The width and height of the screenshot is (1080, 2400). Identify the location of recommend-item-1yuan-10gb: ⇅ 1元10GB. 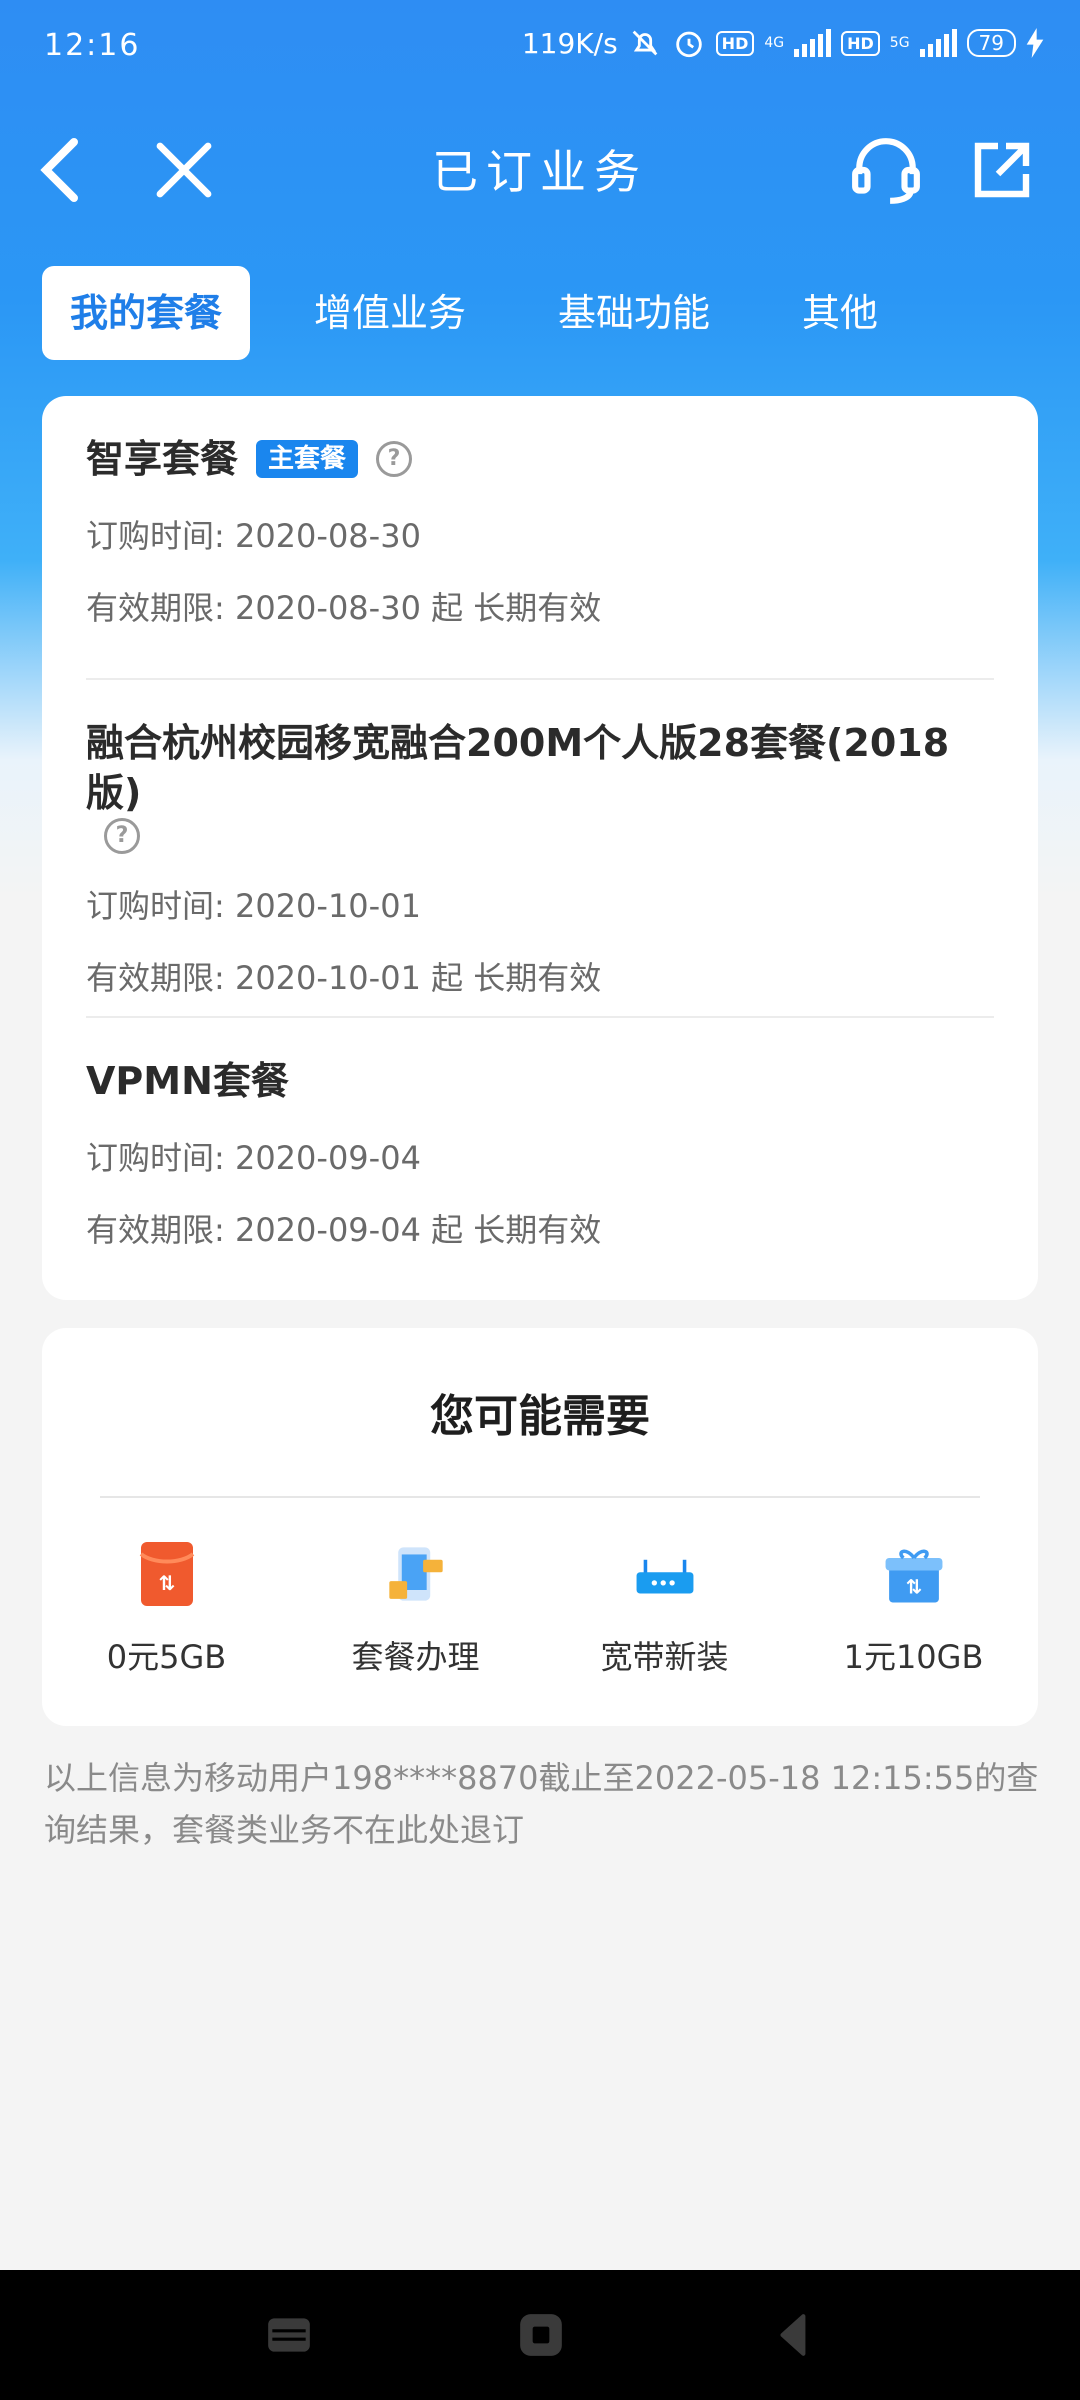
(913, 1608).